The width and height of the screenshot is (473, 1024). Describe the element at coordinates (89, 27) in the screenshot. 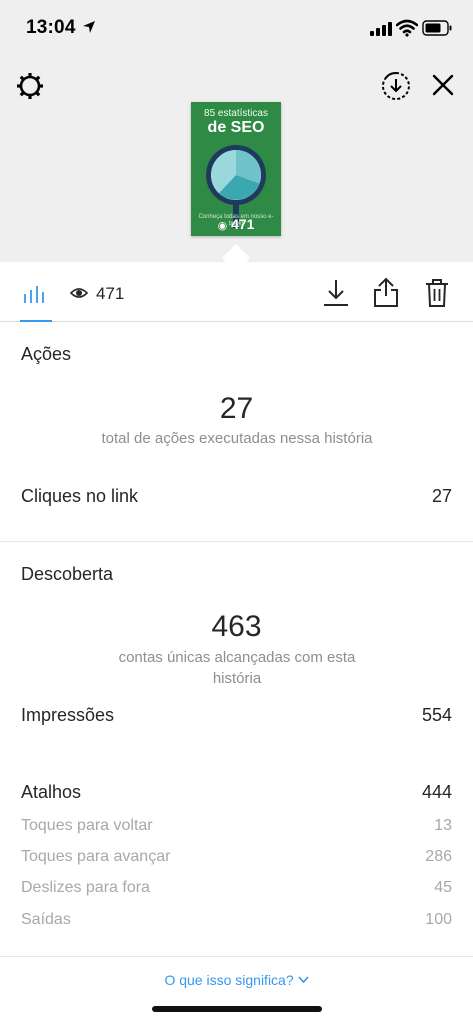

I see `location-arrow-icon` at that location.